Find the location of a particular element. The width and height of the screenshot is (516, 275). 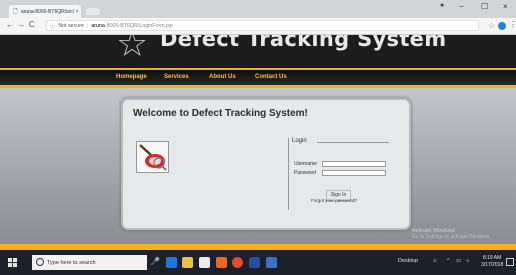

app-orange-icon is located at coordinates (221, 262).